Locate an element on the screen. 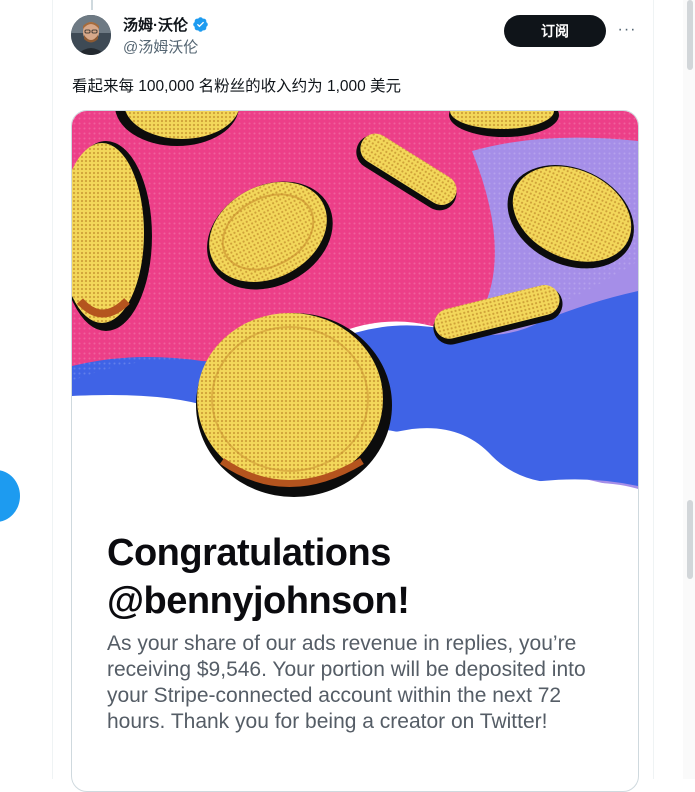 This screenshot has width=695, height=792. media-headline: Congratulations @bennyjohnson! is located at coordinates (362, 577).